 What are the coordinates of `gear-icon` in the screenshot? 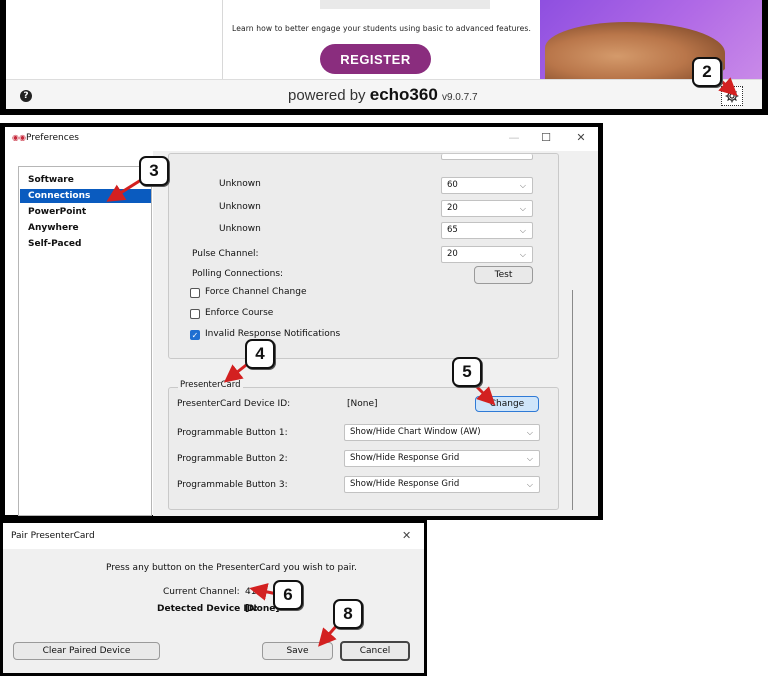 It's located at (732, 96).